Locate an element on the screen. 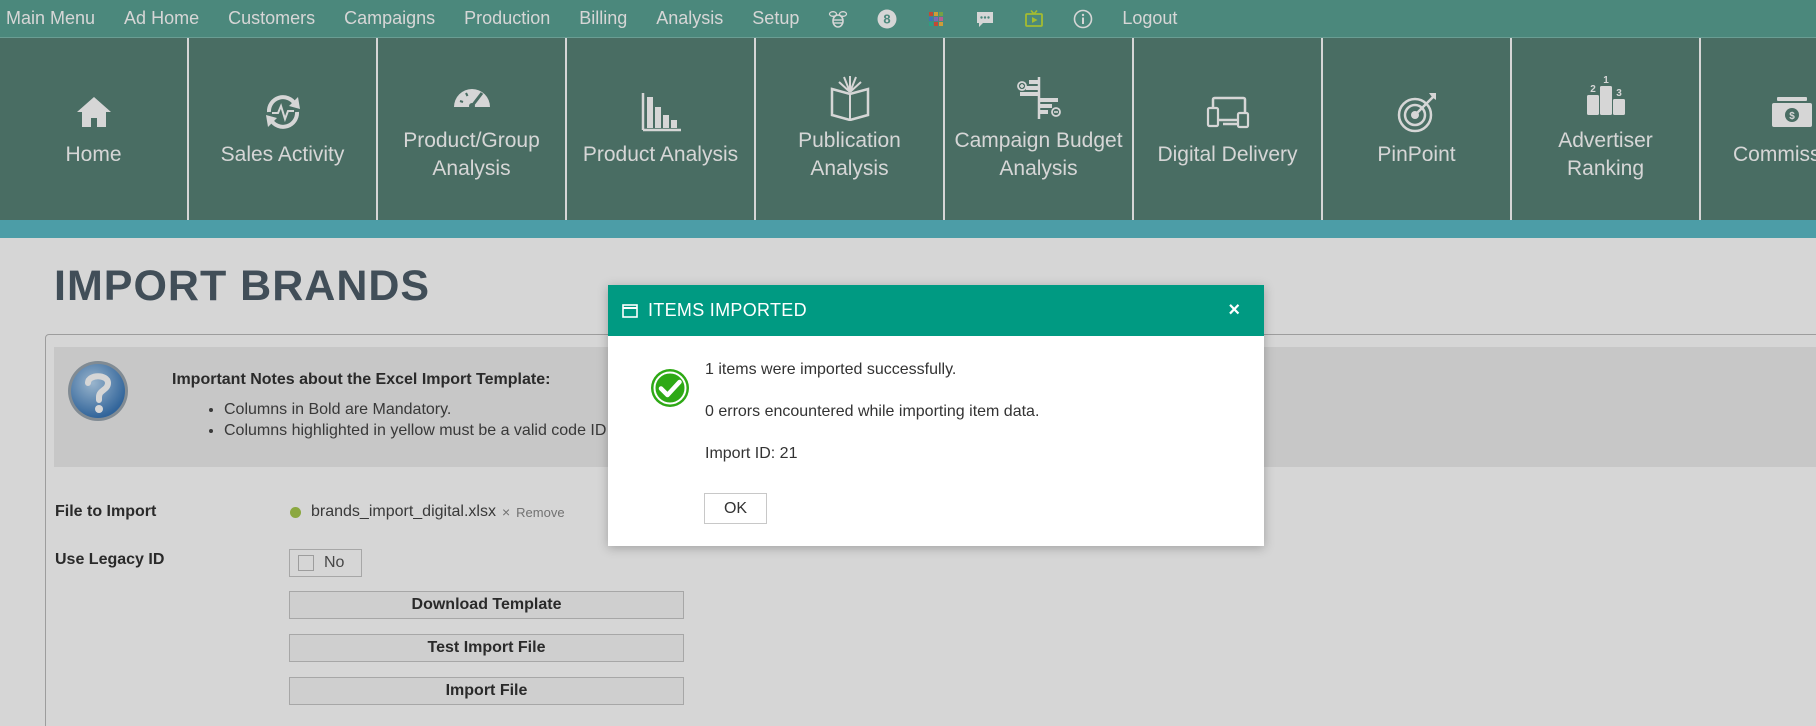 The height and width of the screenshot is (726, 1816). success-check-icon is located at coordinates (670, 388).